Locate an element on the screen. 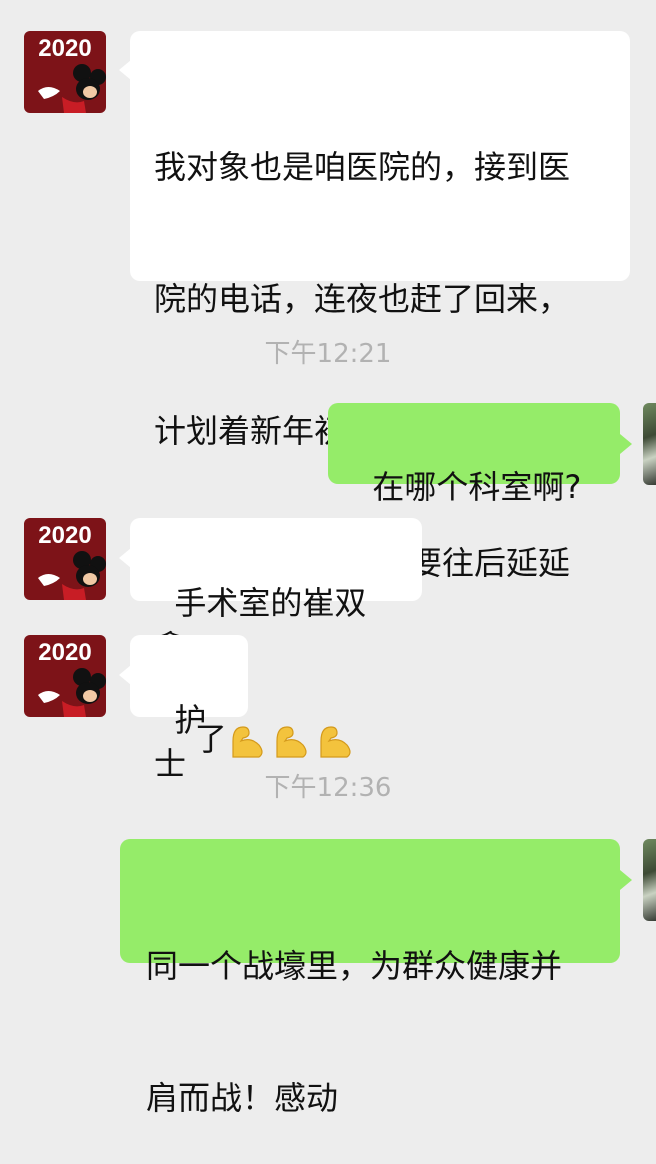  message-text-line: 我对象也是咱医院的，接到医 is located at coordinates (362, 167).